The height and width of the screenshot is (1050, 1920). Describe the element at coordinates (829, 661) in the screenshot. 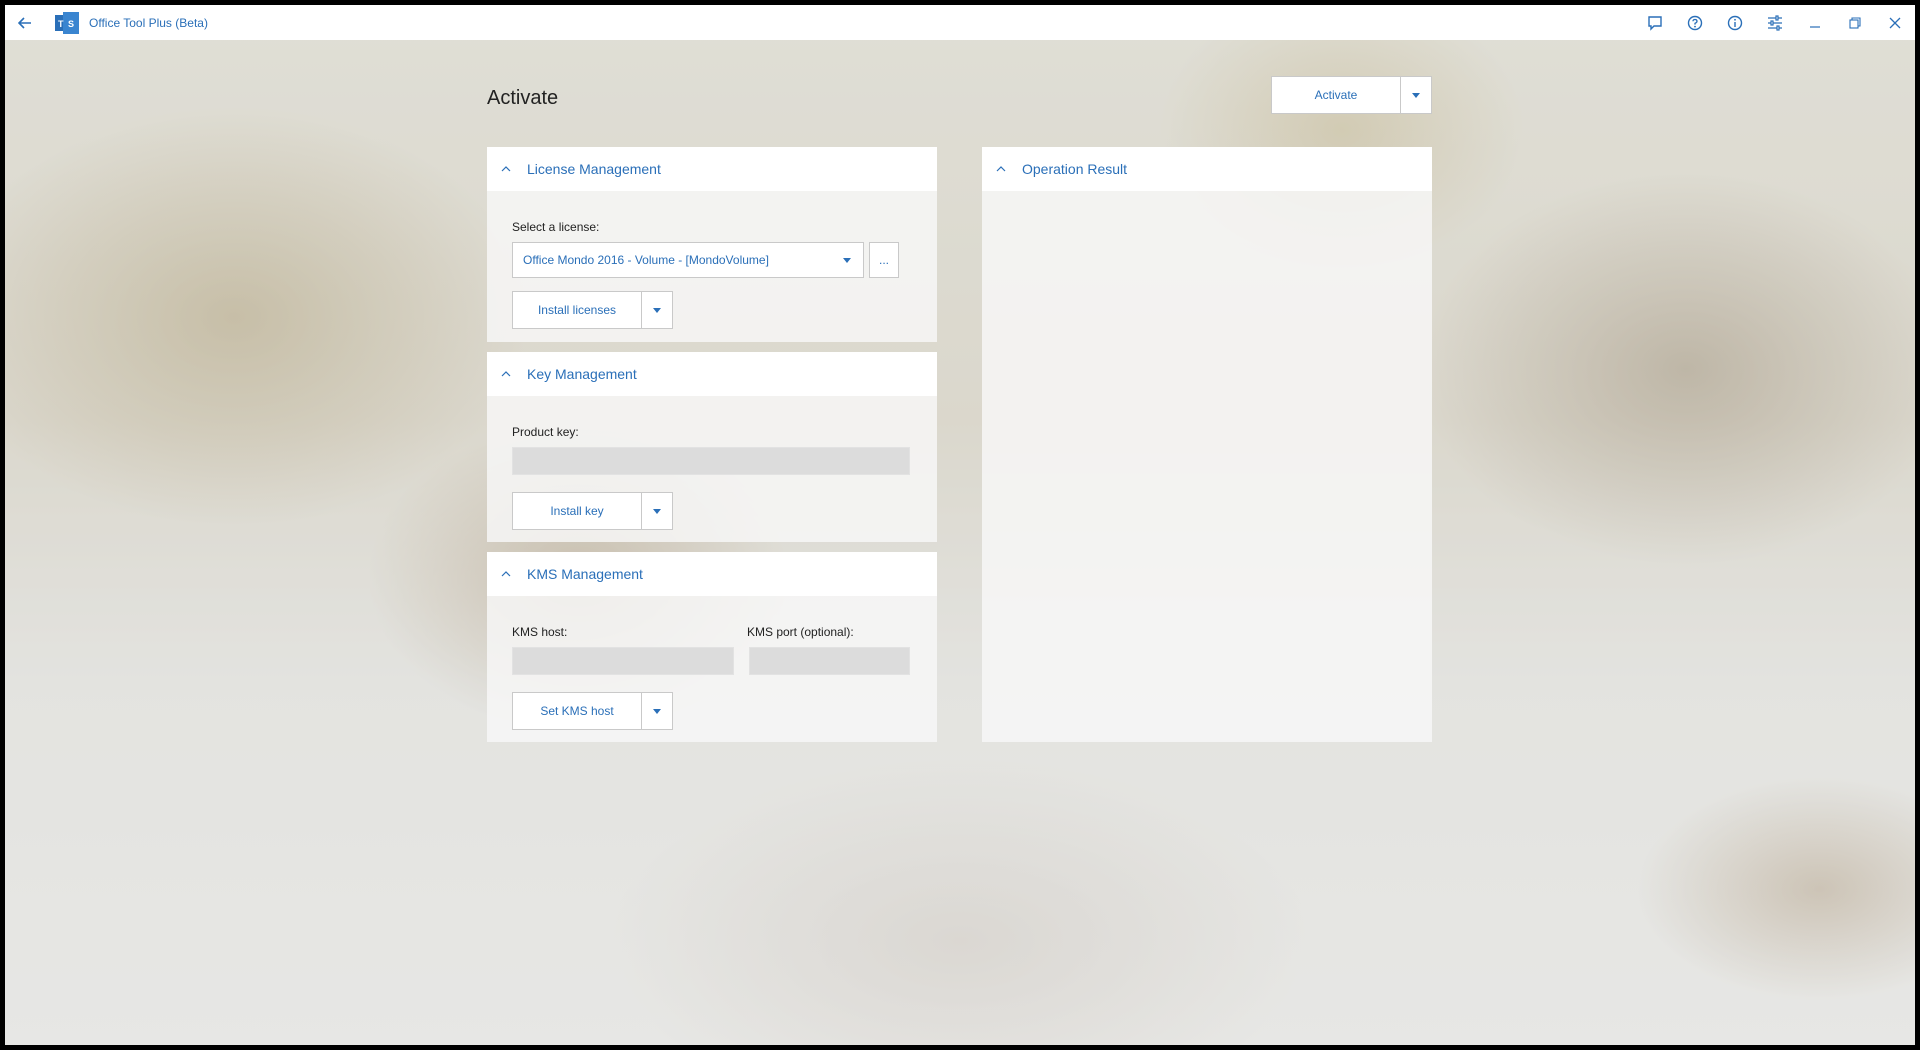

I see `kms-port-input` at that location.